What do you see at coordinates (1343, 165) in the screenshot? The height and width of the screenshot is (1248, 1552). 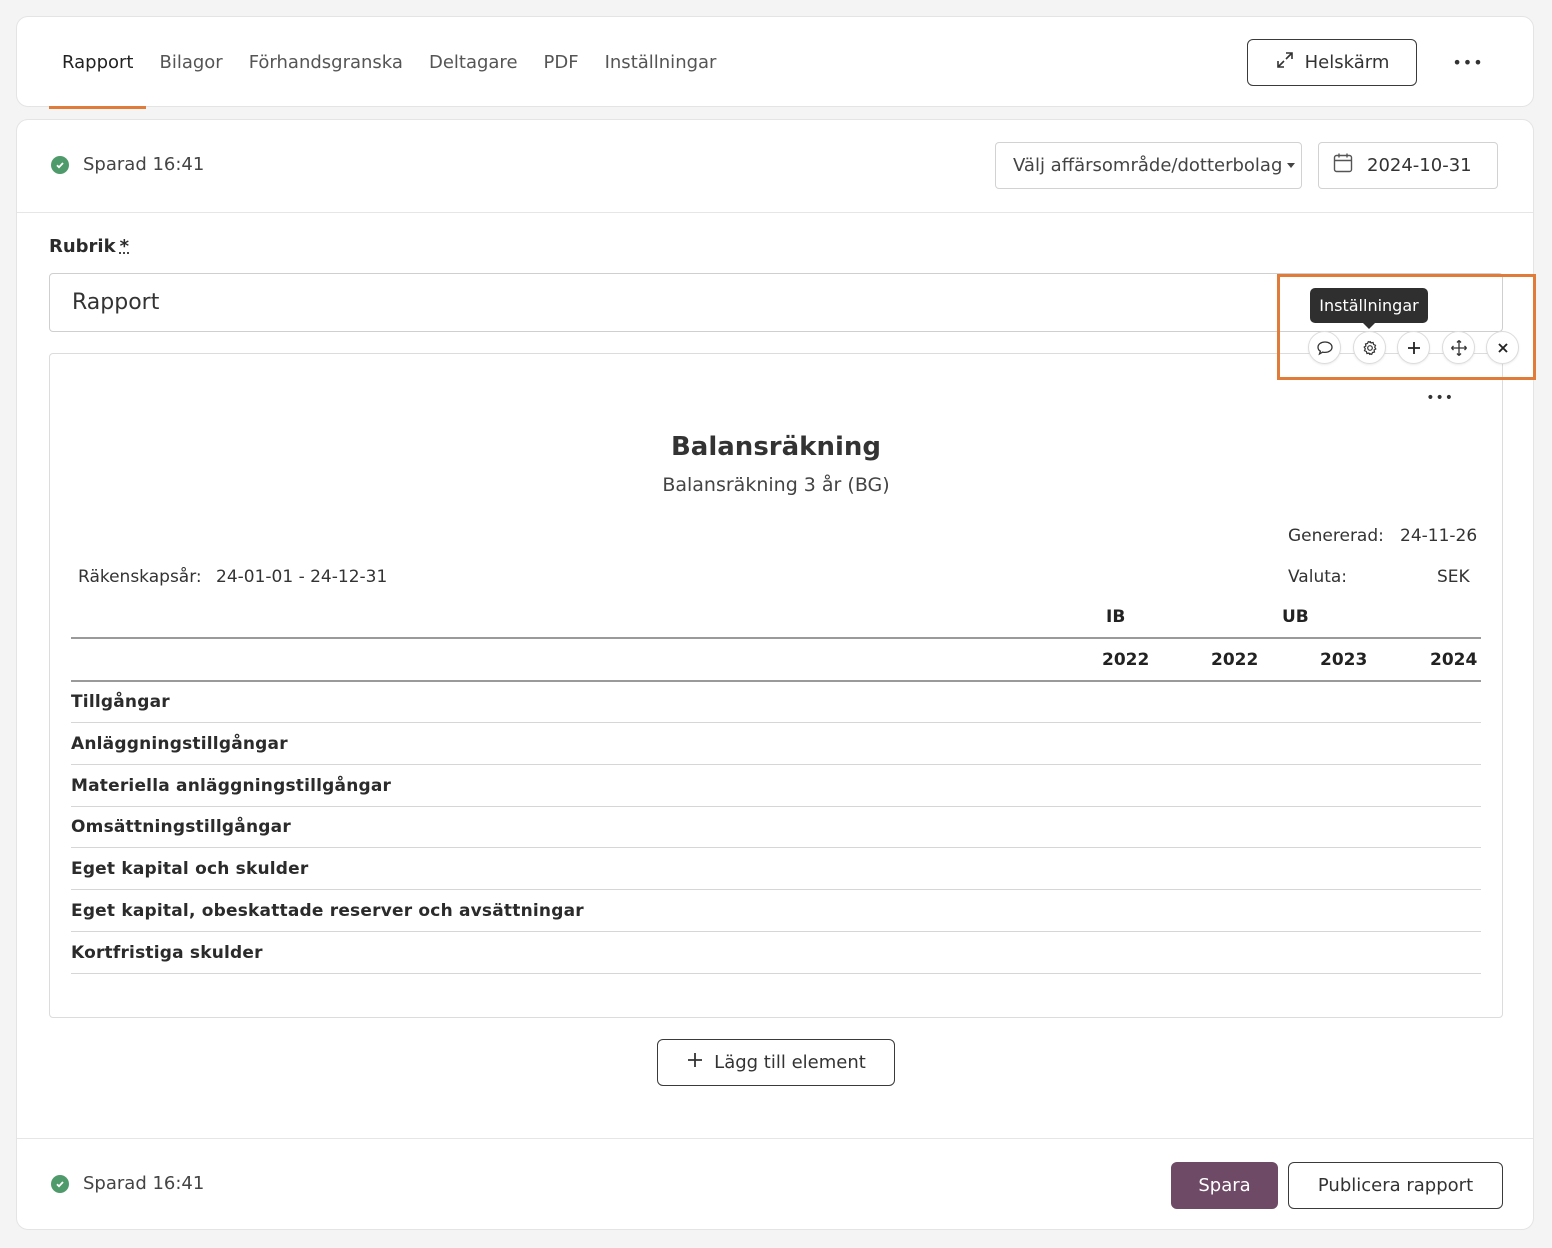 I see `calendar-icon` at bounding box center [1343, 165].